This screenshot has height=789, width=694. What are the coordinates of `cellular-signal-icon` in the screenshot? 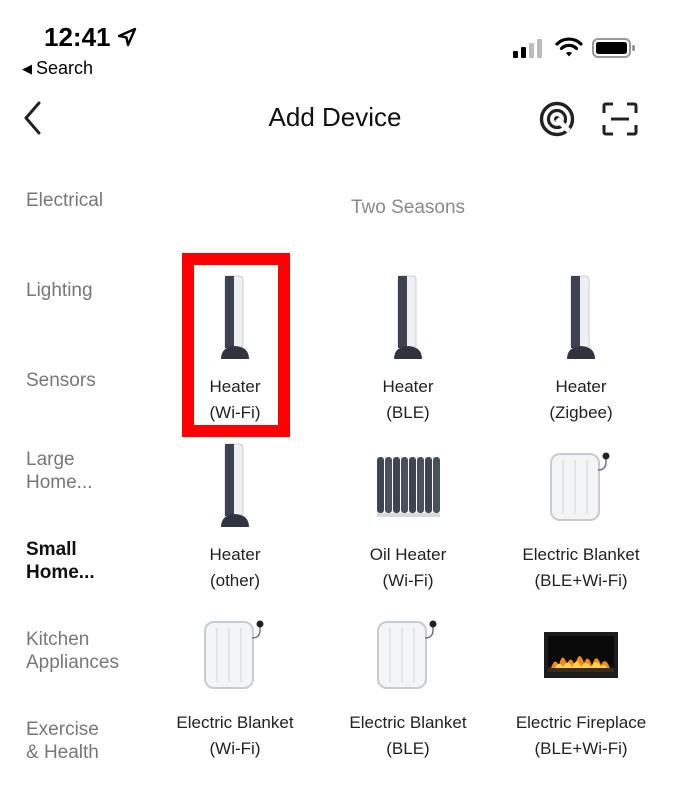 It's located at (527, 48).